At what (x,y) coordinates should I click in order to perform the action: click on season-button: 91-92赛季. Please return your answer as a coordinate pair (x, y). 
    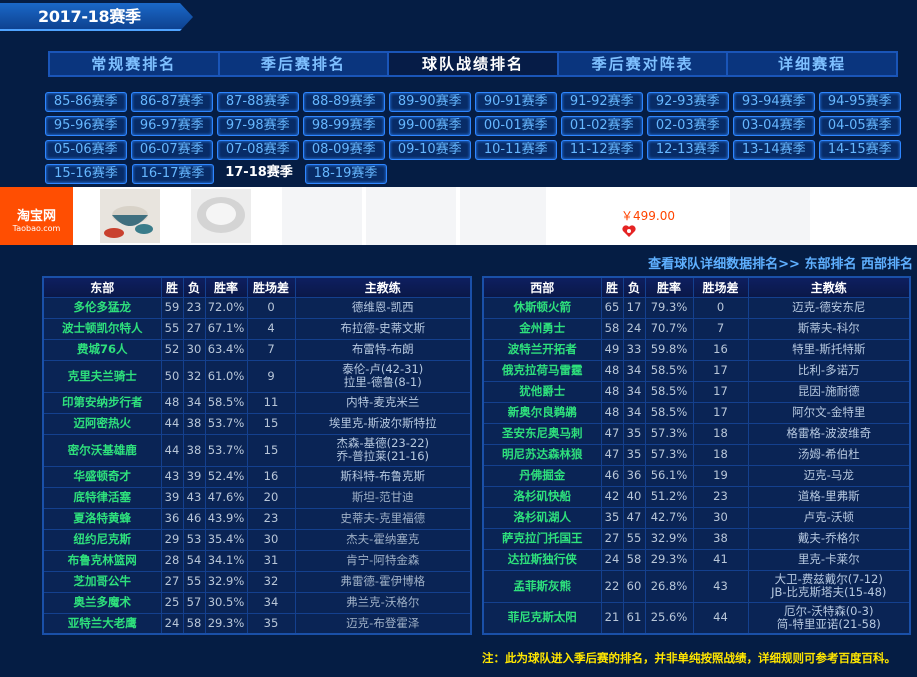
    Looking at the image, I should click on (602, 102).